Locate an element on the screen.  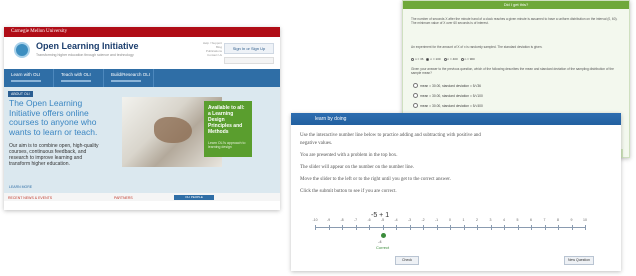
signin-button: Sign In or Sign Up is located at coordinates (249, 48).